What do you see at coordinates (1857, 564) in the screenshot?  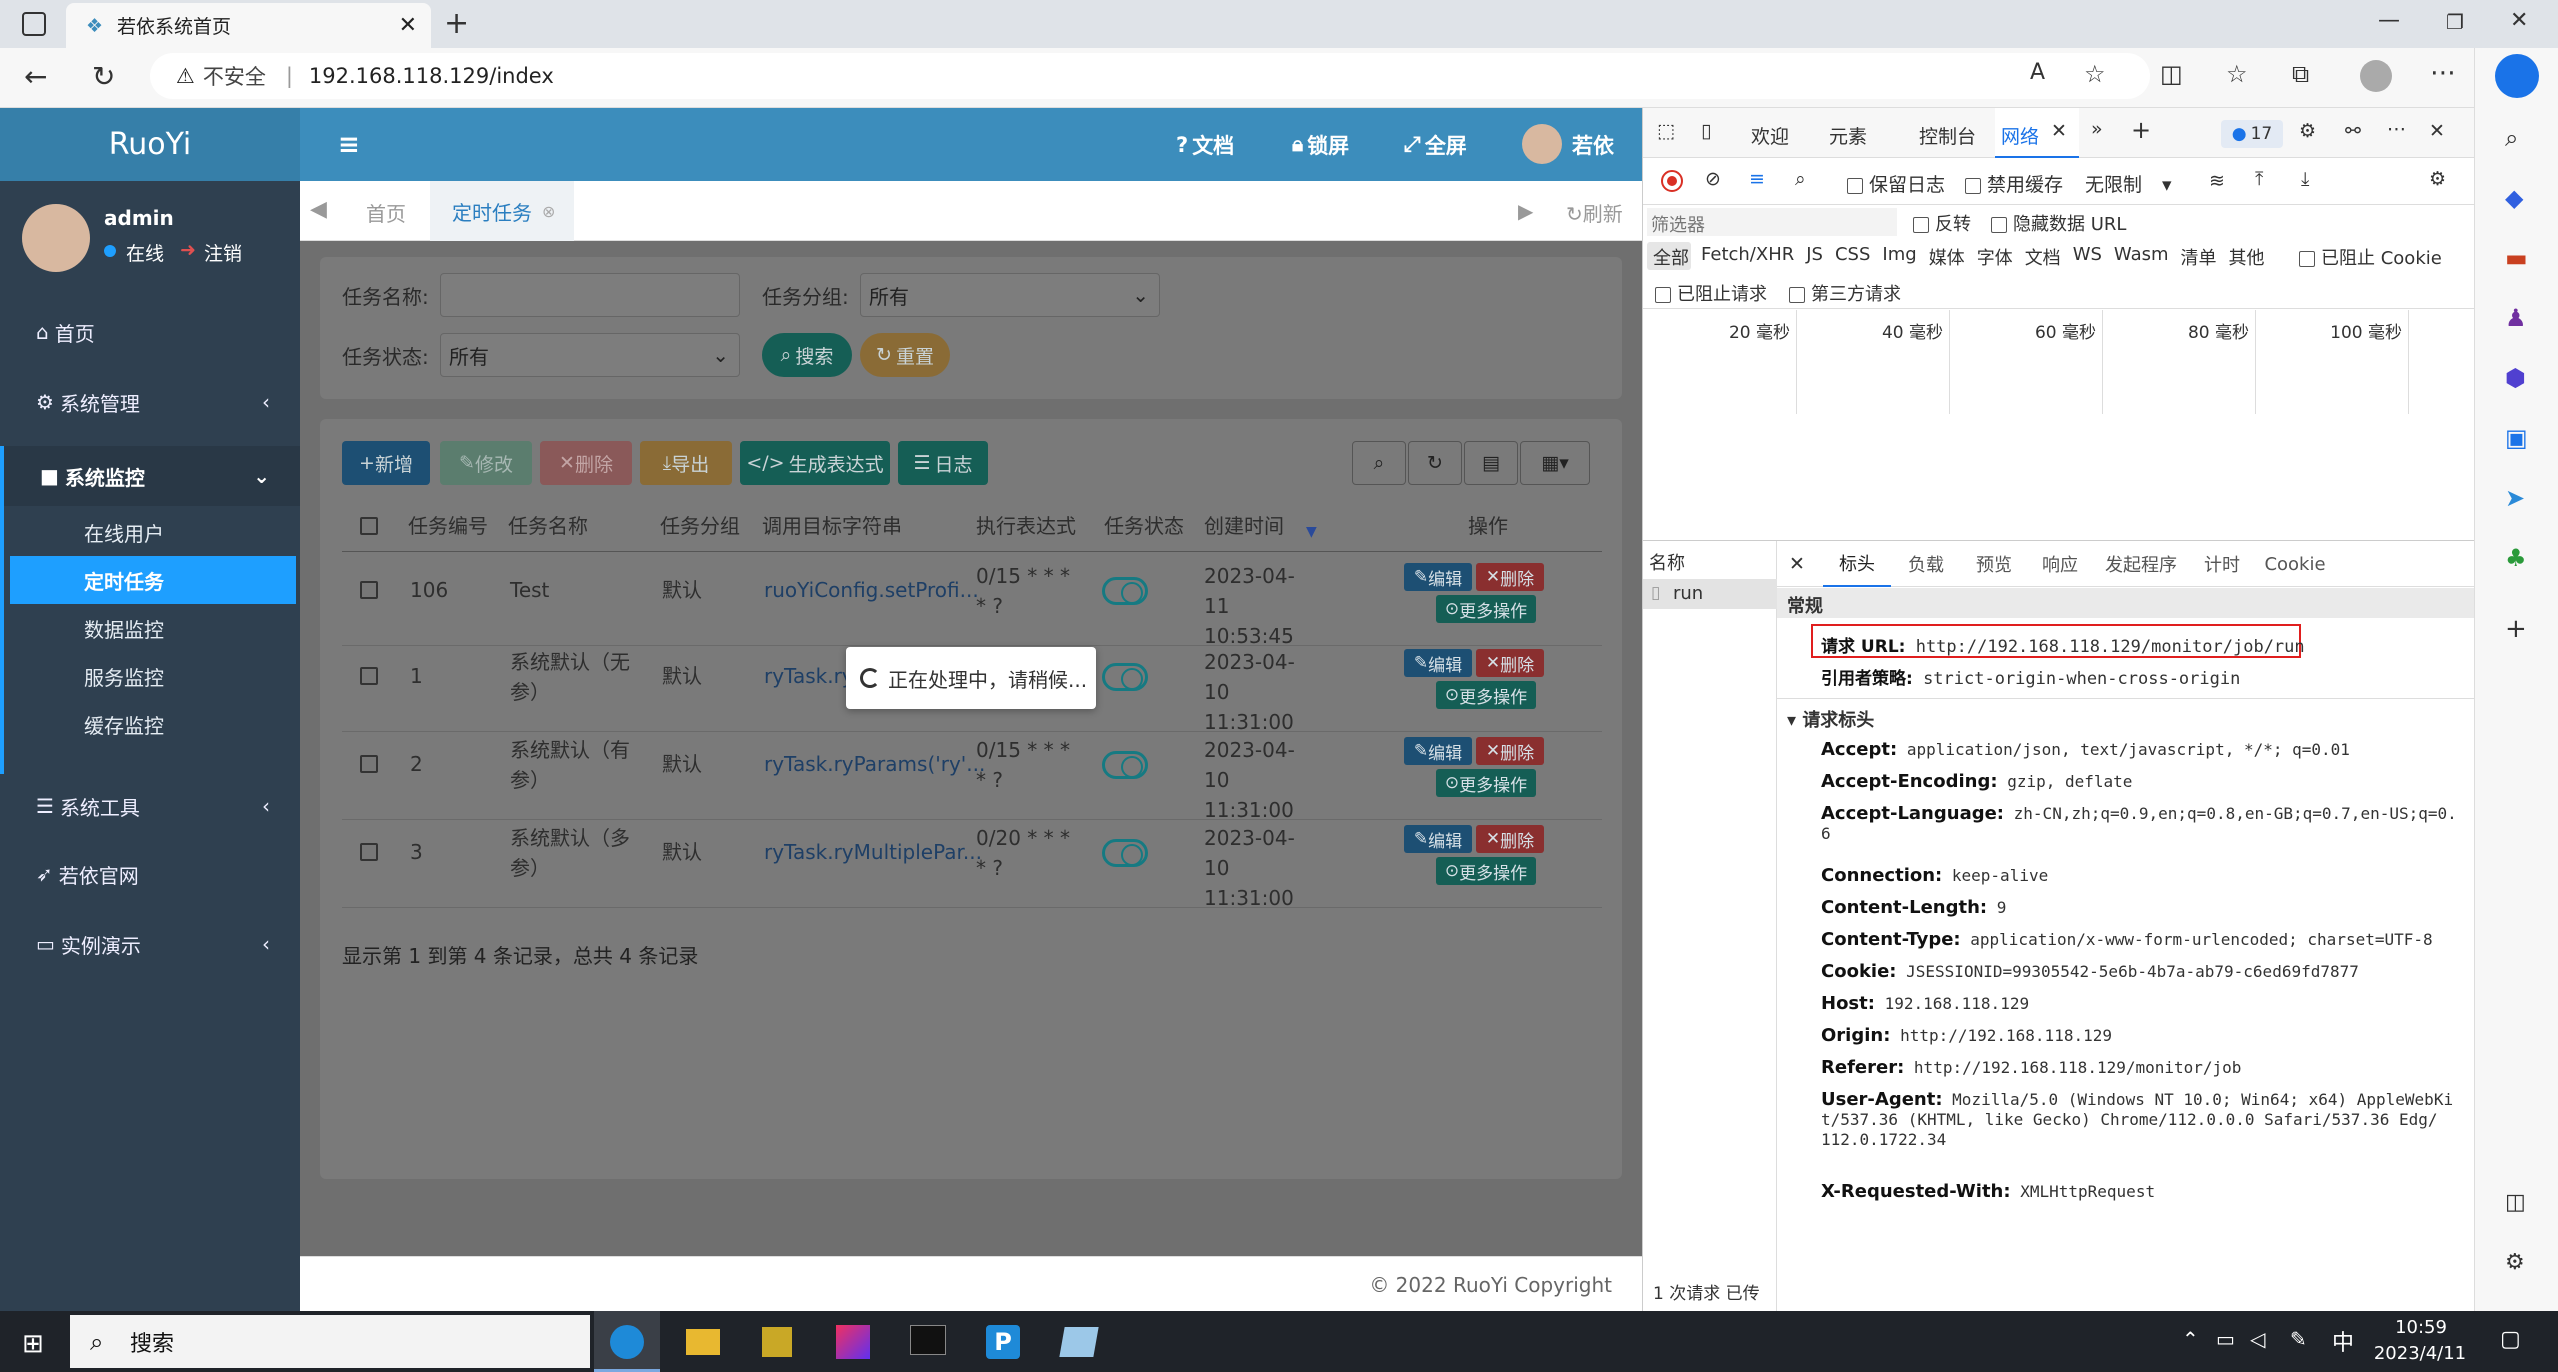 I see `detail-tab-0: 标头` at bounding box center [1857, 564].